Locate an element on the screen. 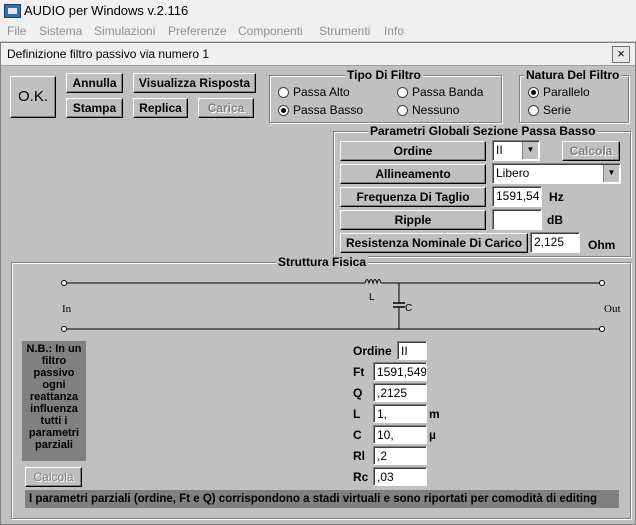 The image size is (636, 525). radio-passa-alto: Passa Alto is located at coordinates (314, 92).